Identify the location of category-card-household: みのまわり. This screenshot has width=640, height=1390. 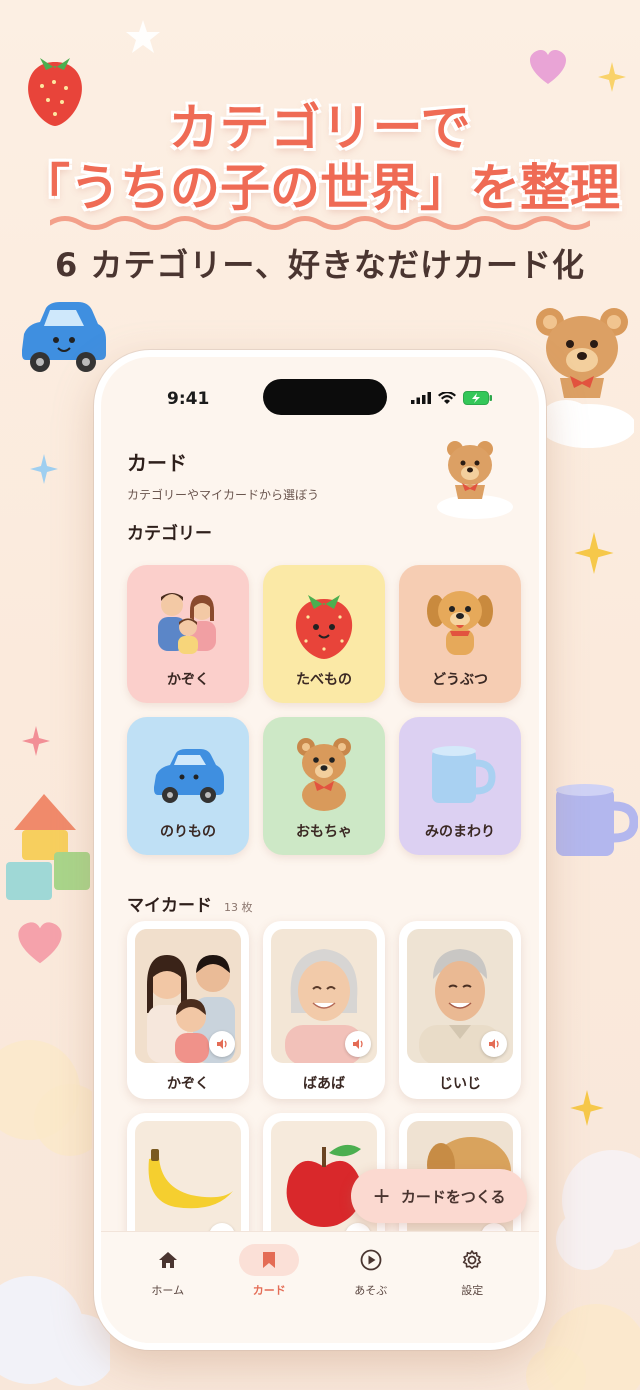
(460, 786).